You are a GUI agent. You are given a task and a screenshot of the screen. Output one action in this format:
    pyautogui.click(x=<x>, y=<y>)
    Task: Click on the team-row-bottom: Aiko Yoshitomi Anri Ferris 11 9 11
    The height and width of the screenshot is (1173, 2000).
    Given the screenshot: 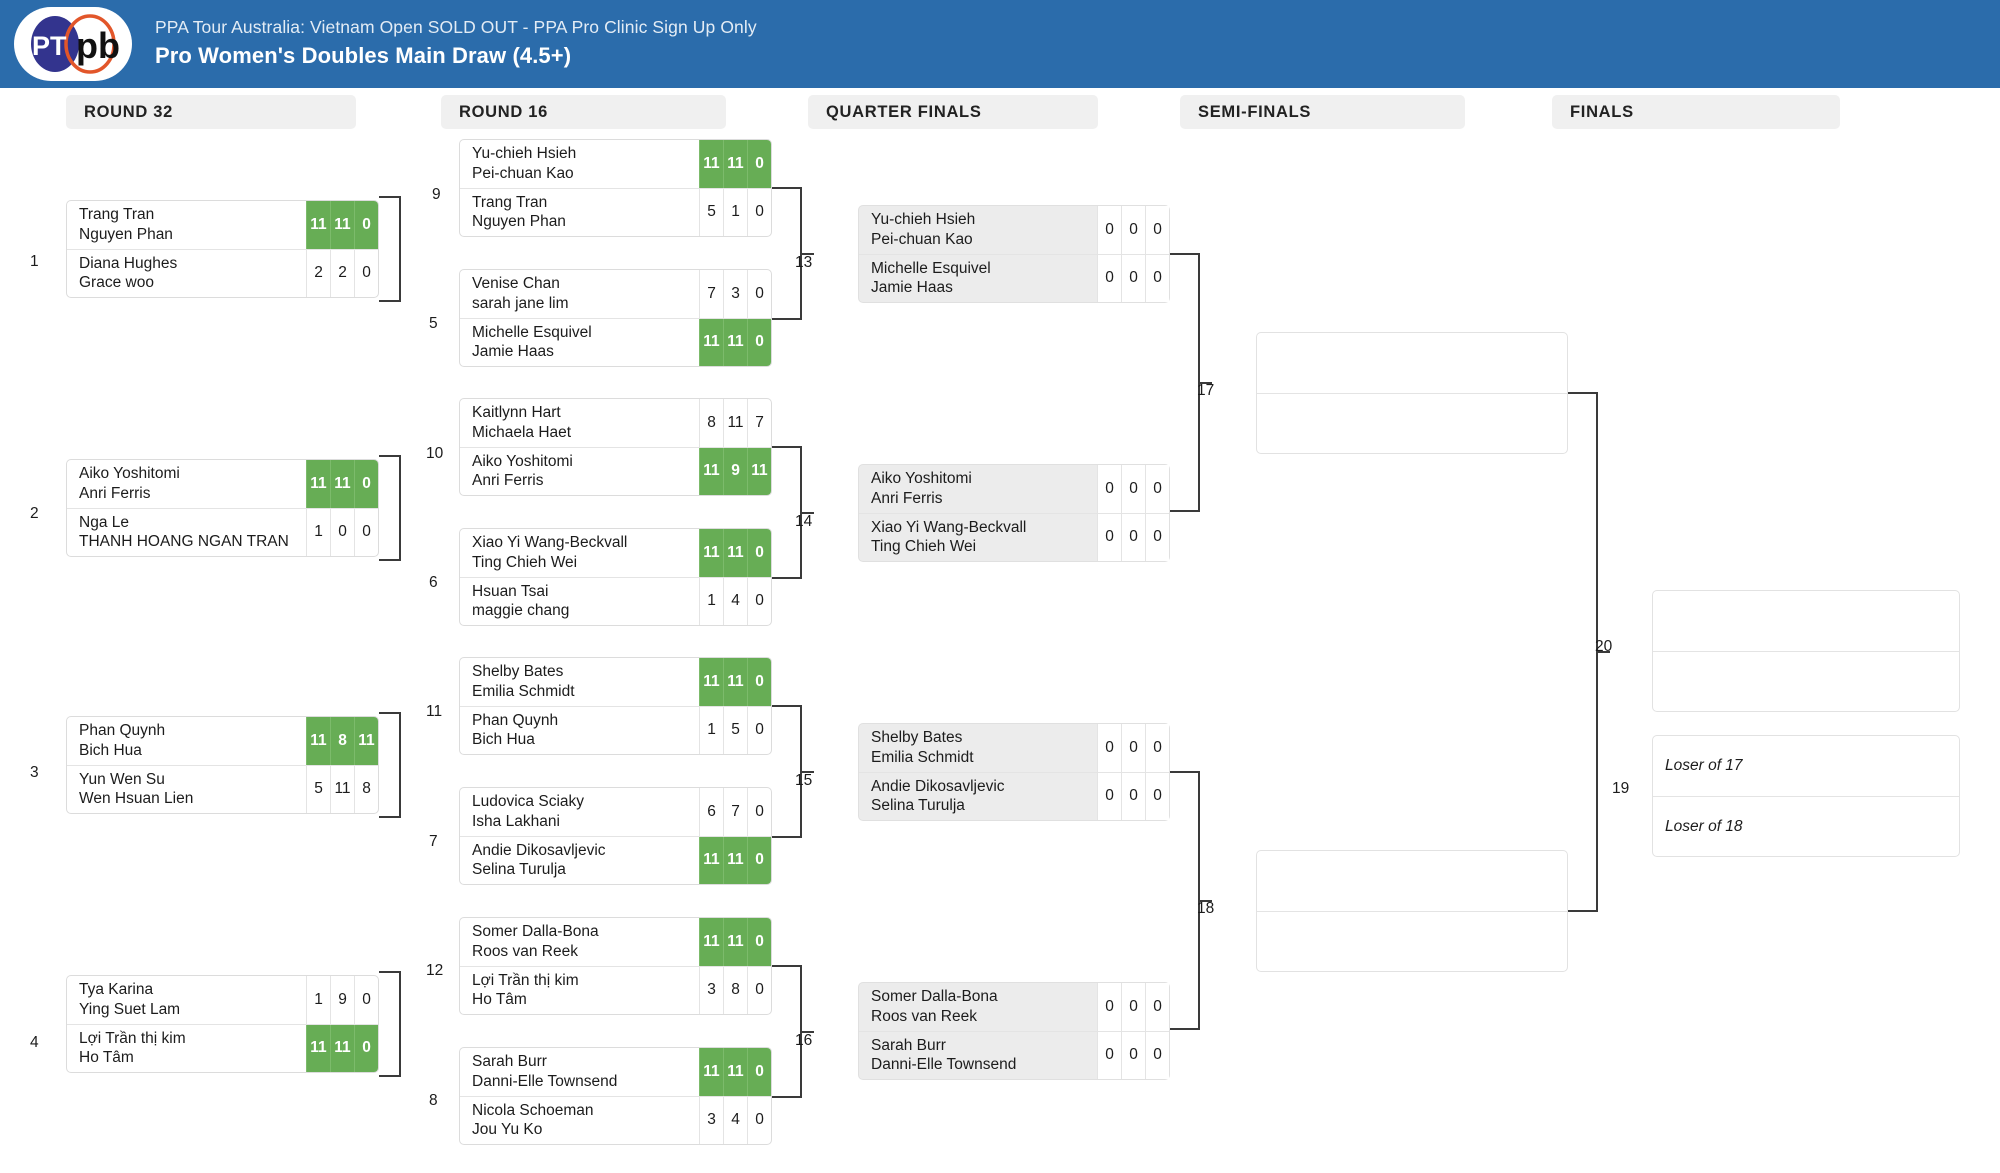 What is the action you would take?
    pyautogui.click(x=615, y=471)
    